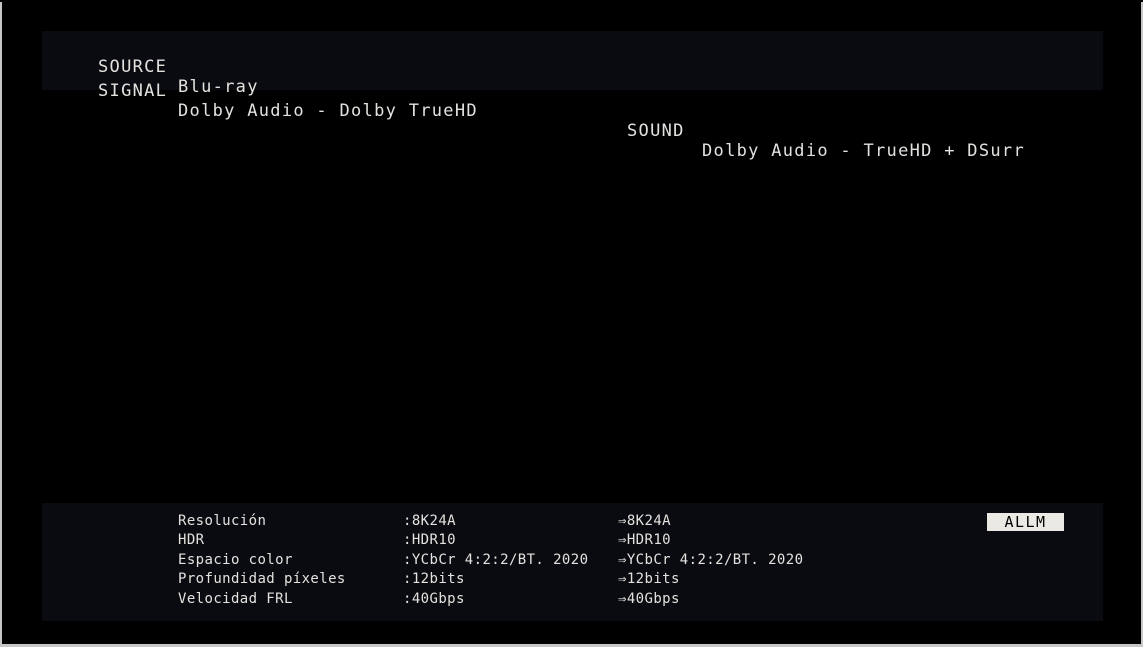 The width and height of the screenshot is (1143, 647). Describe the element at coordinates (572, 579) in the screenshot. I see `table-row-pixel-depth: Profundidad píxeles :12bits ⇒12bits` at that location.